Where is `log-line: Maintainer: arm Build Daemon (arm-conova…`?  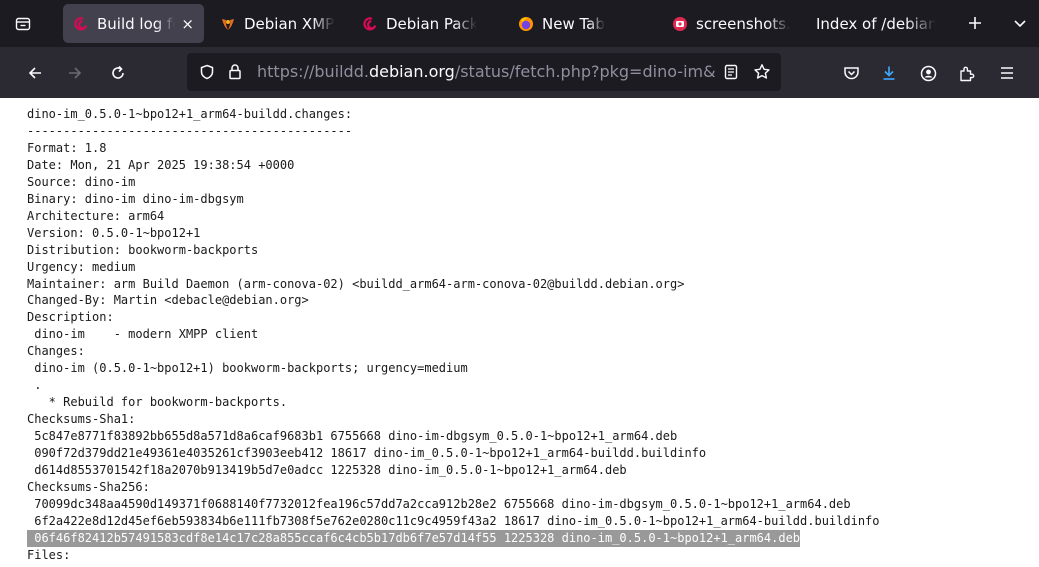 log-line: Maintainer: arm Build Daemon (arm-conova… is located at coordinates (356, 283).